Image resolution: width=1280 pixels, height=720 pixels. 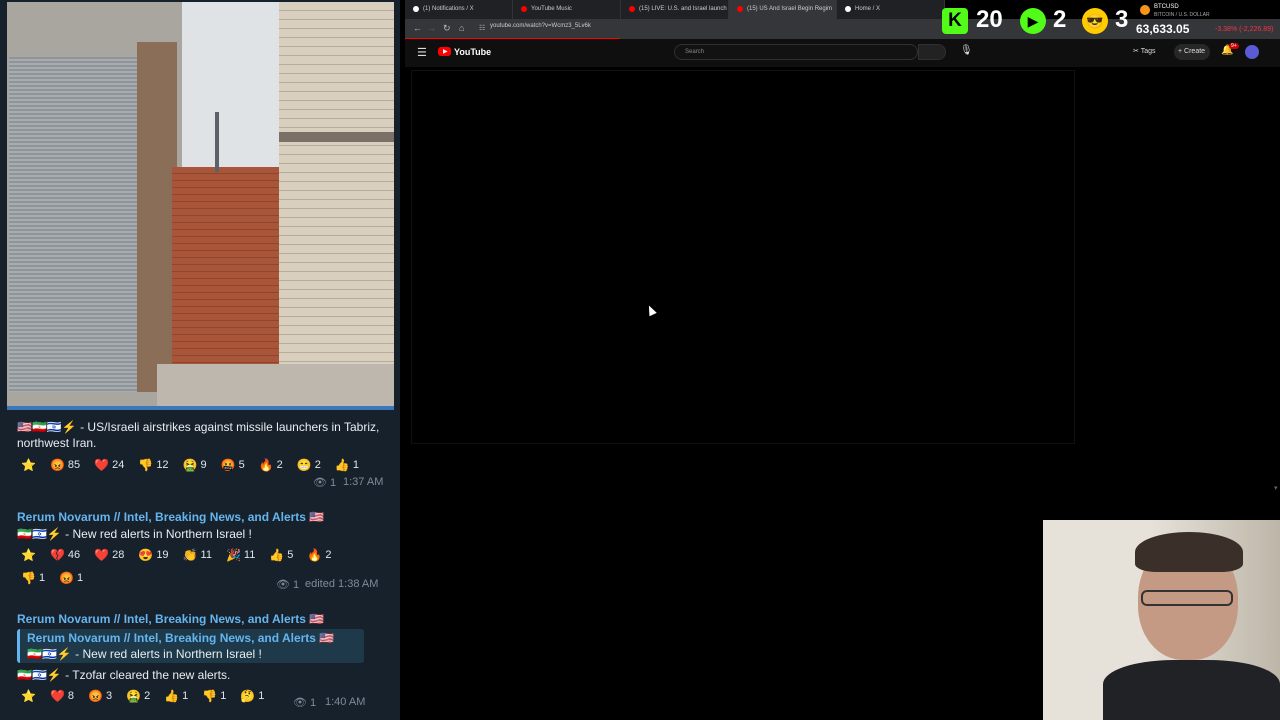 I want to click on browser-tab: YouTube Music, so click(x=567, y=9).